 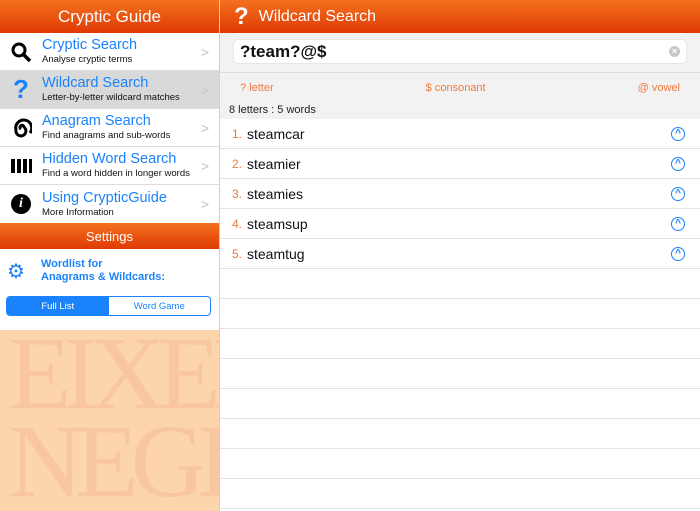 I want to click on result-number: 4., so click(x=237, y=223).